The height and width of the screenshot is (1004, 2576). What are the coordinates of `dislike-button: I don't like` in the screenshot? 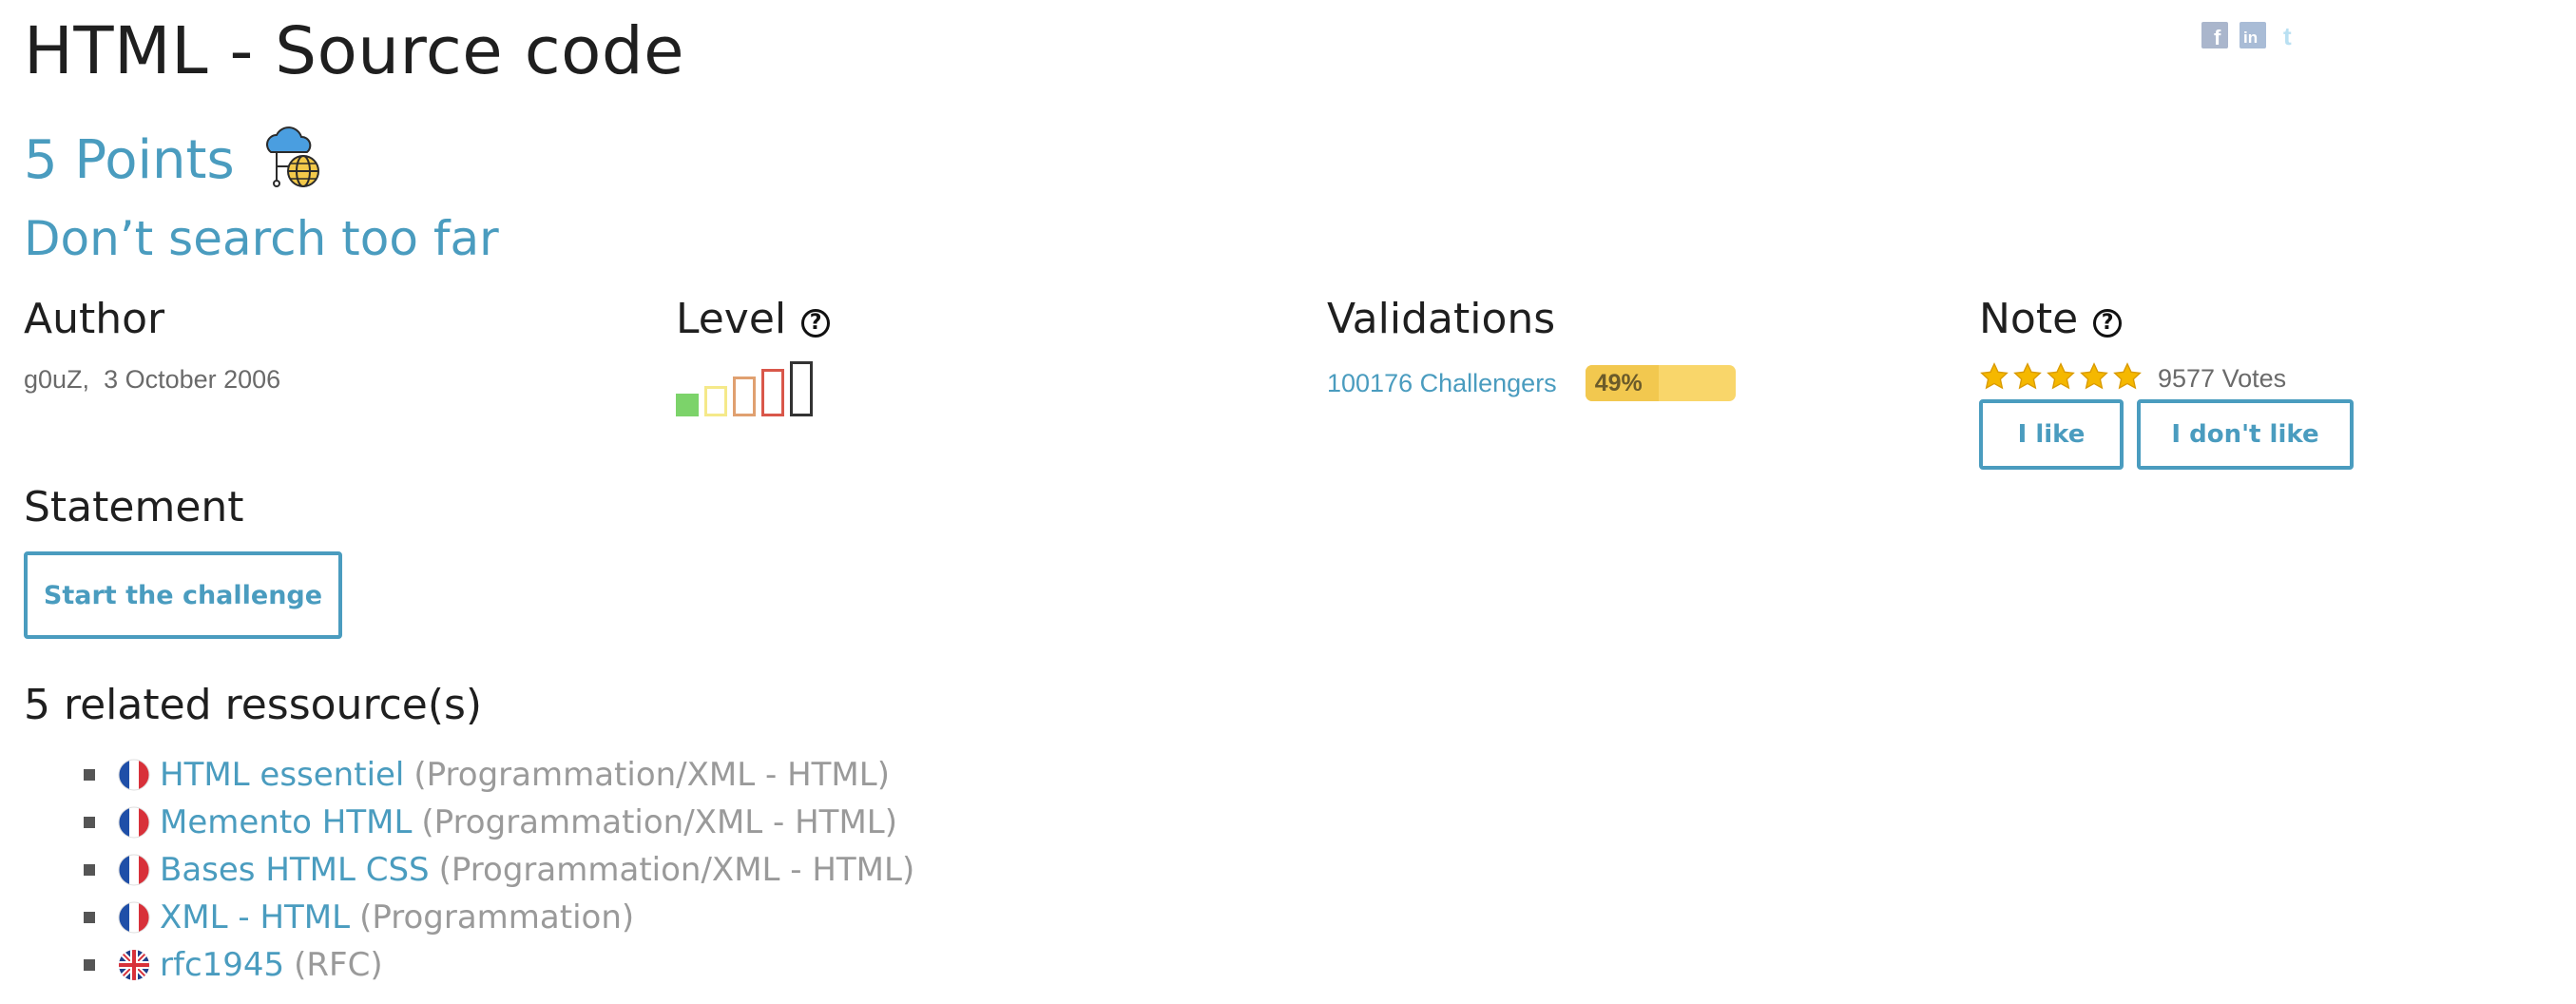 It's located at (2245, 434).